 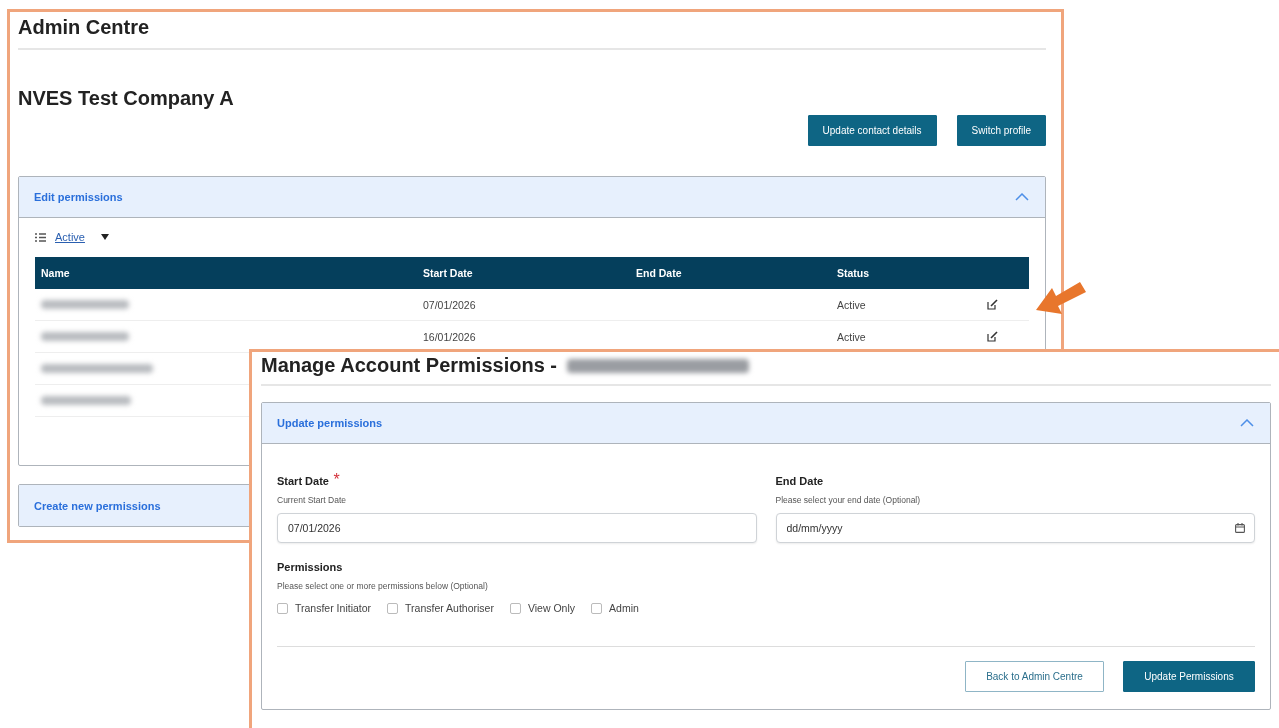 I want to click on checkbox-label: Transfer Initiator, so click(x=333, y=608).